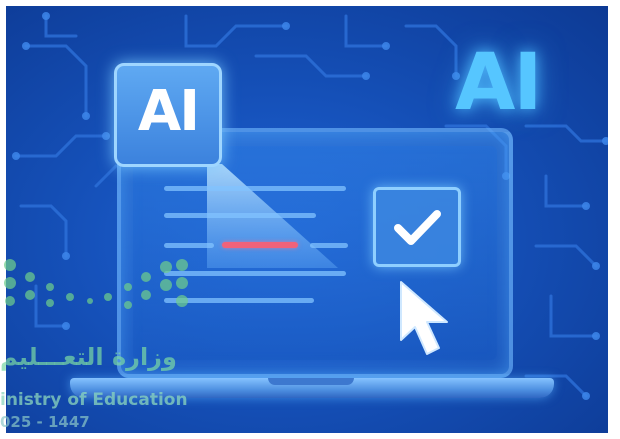 This screenshot has height=439, width=620. I want to click on highlighted-error-line, so click(260, 245).